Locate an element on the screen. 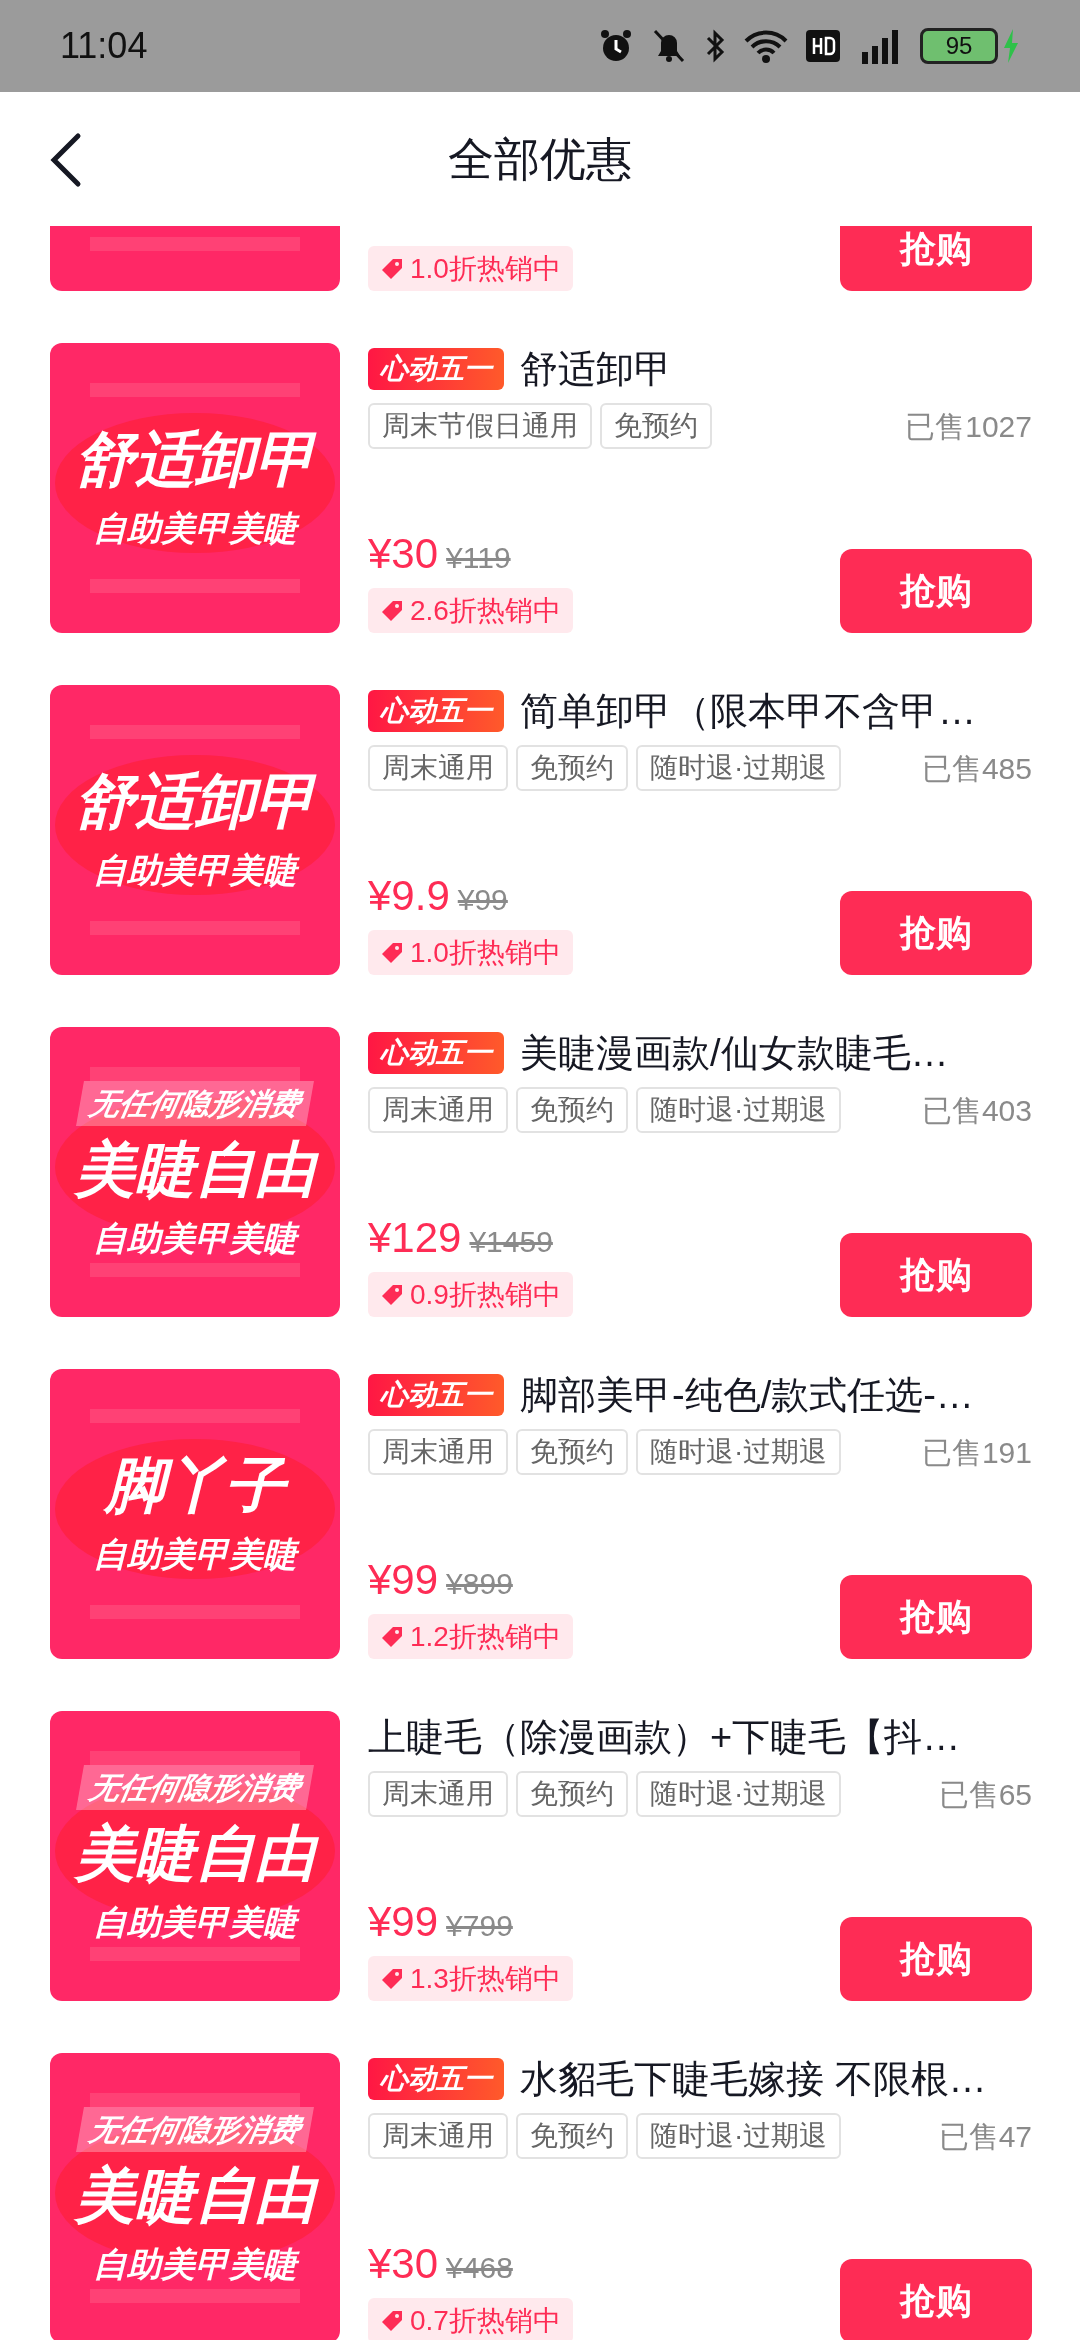  original-price: ¥468 is located at coordinates (479, 2268).